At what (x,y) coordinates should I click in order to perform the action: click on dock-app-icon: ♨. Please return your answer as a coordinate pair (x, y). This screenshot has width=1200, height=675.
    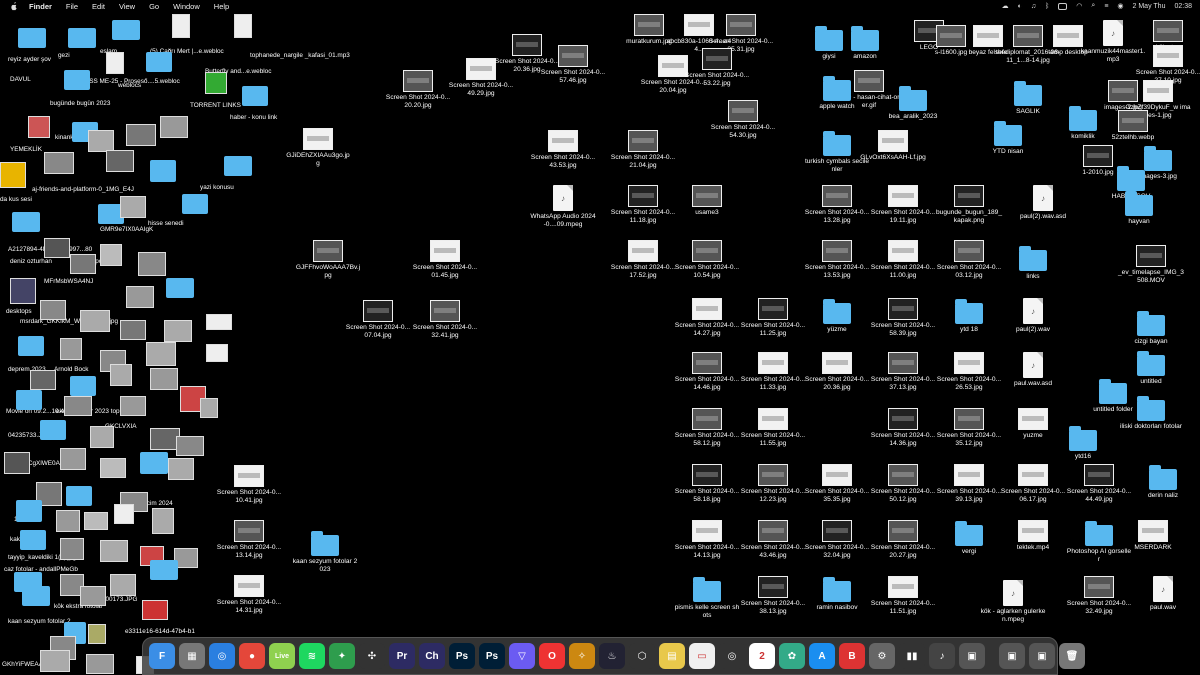
    Looking at the image, I should click on (612, 656).